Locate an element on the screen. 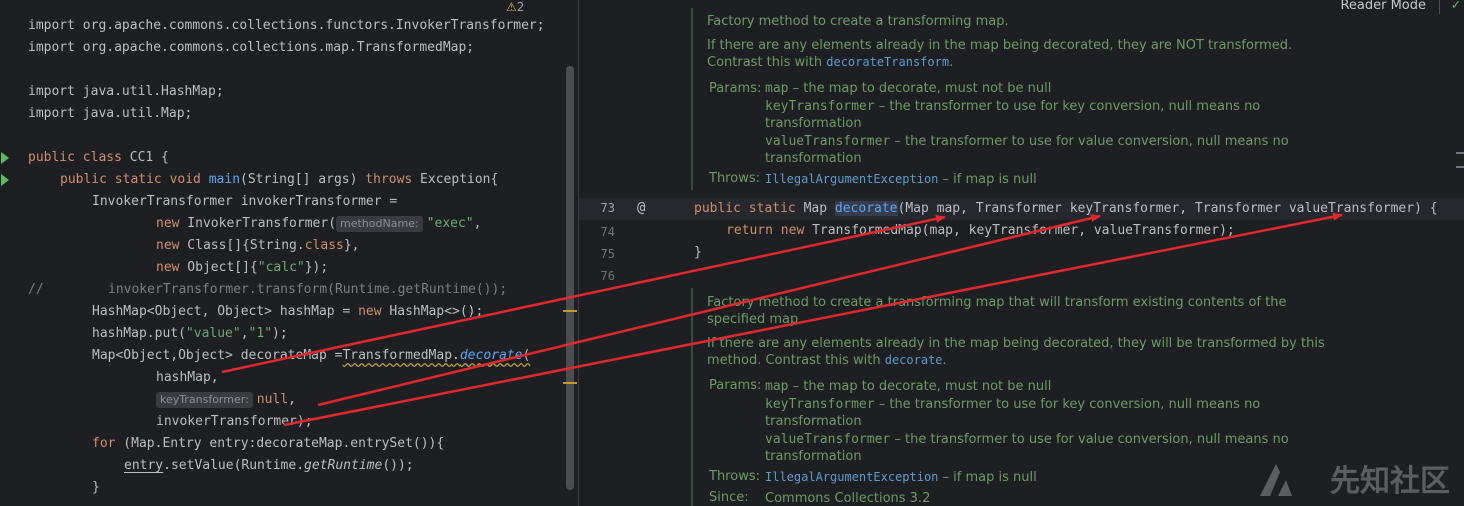  since-value: Commons Collections 3.2 is located at coordinates (848, 498).